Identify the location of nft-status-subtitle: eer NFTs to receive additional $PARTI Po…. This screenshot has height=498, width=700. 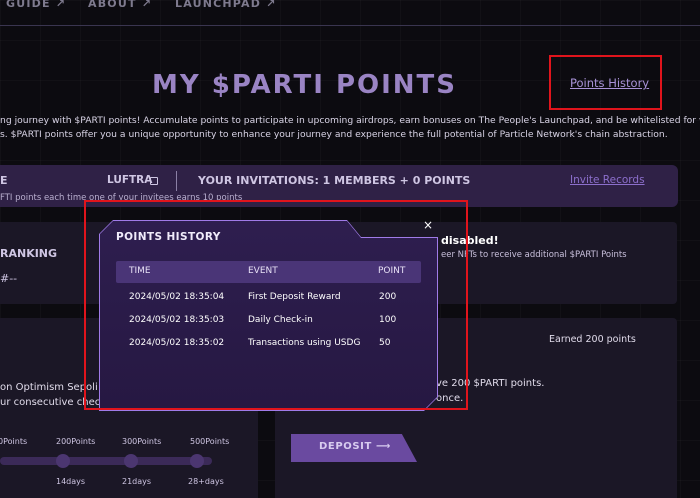
(534, 255).